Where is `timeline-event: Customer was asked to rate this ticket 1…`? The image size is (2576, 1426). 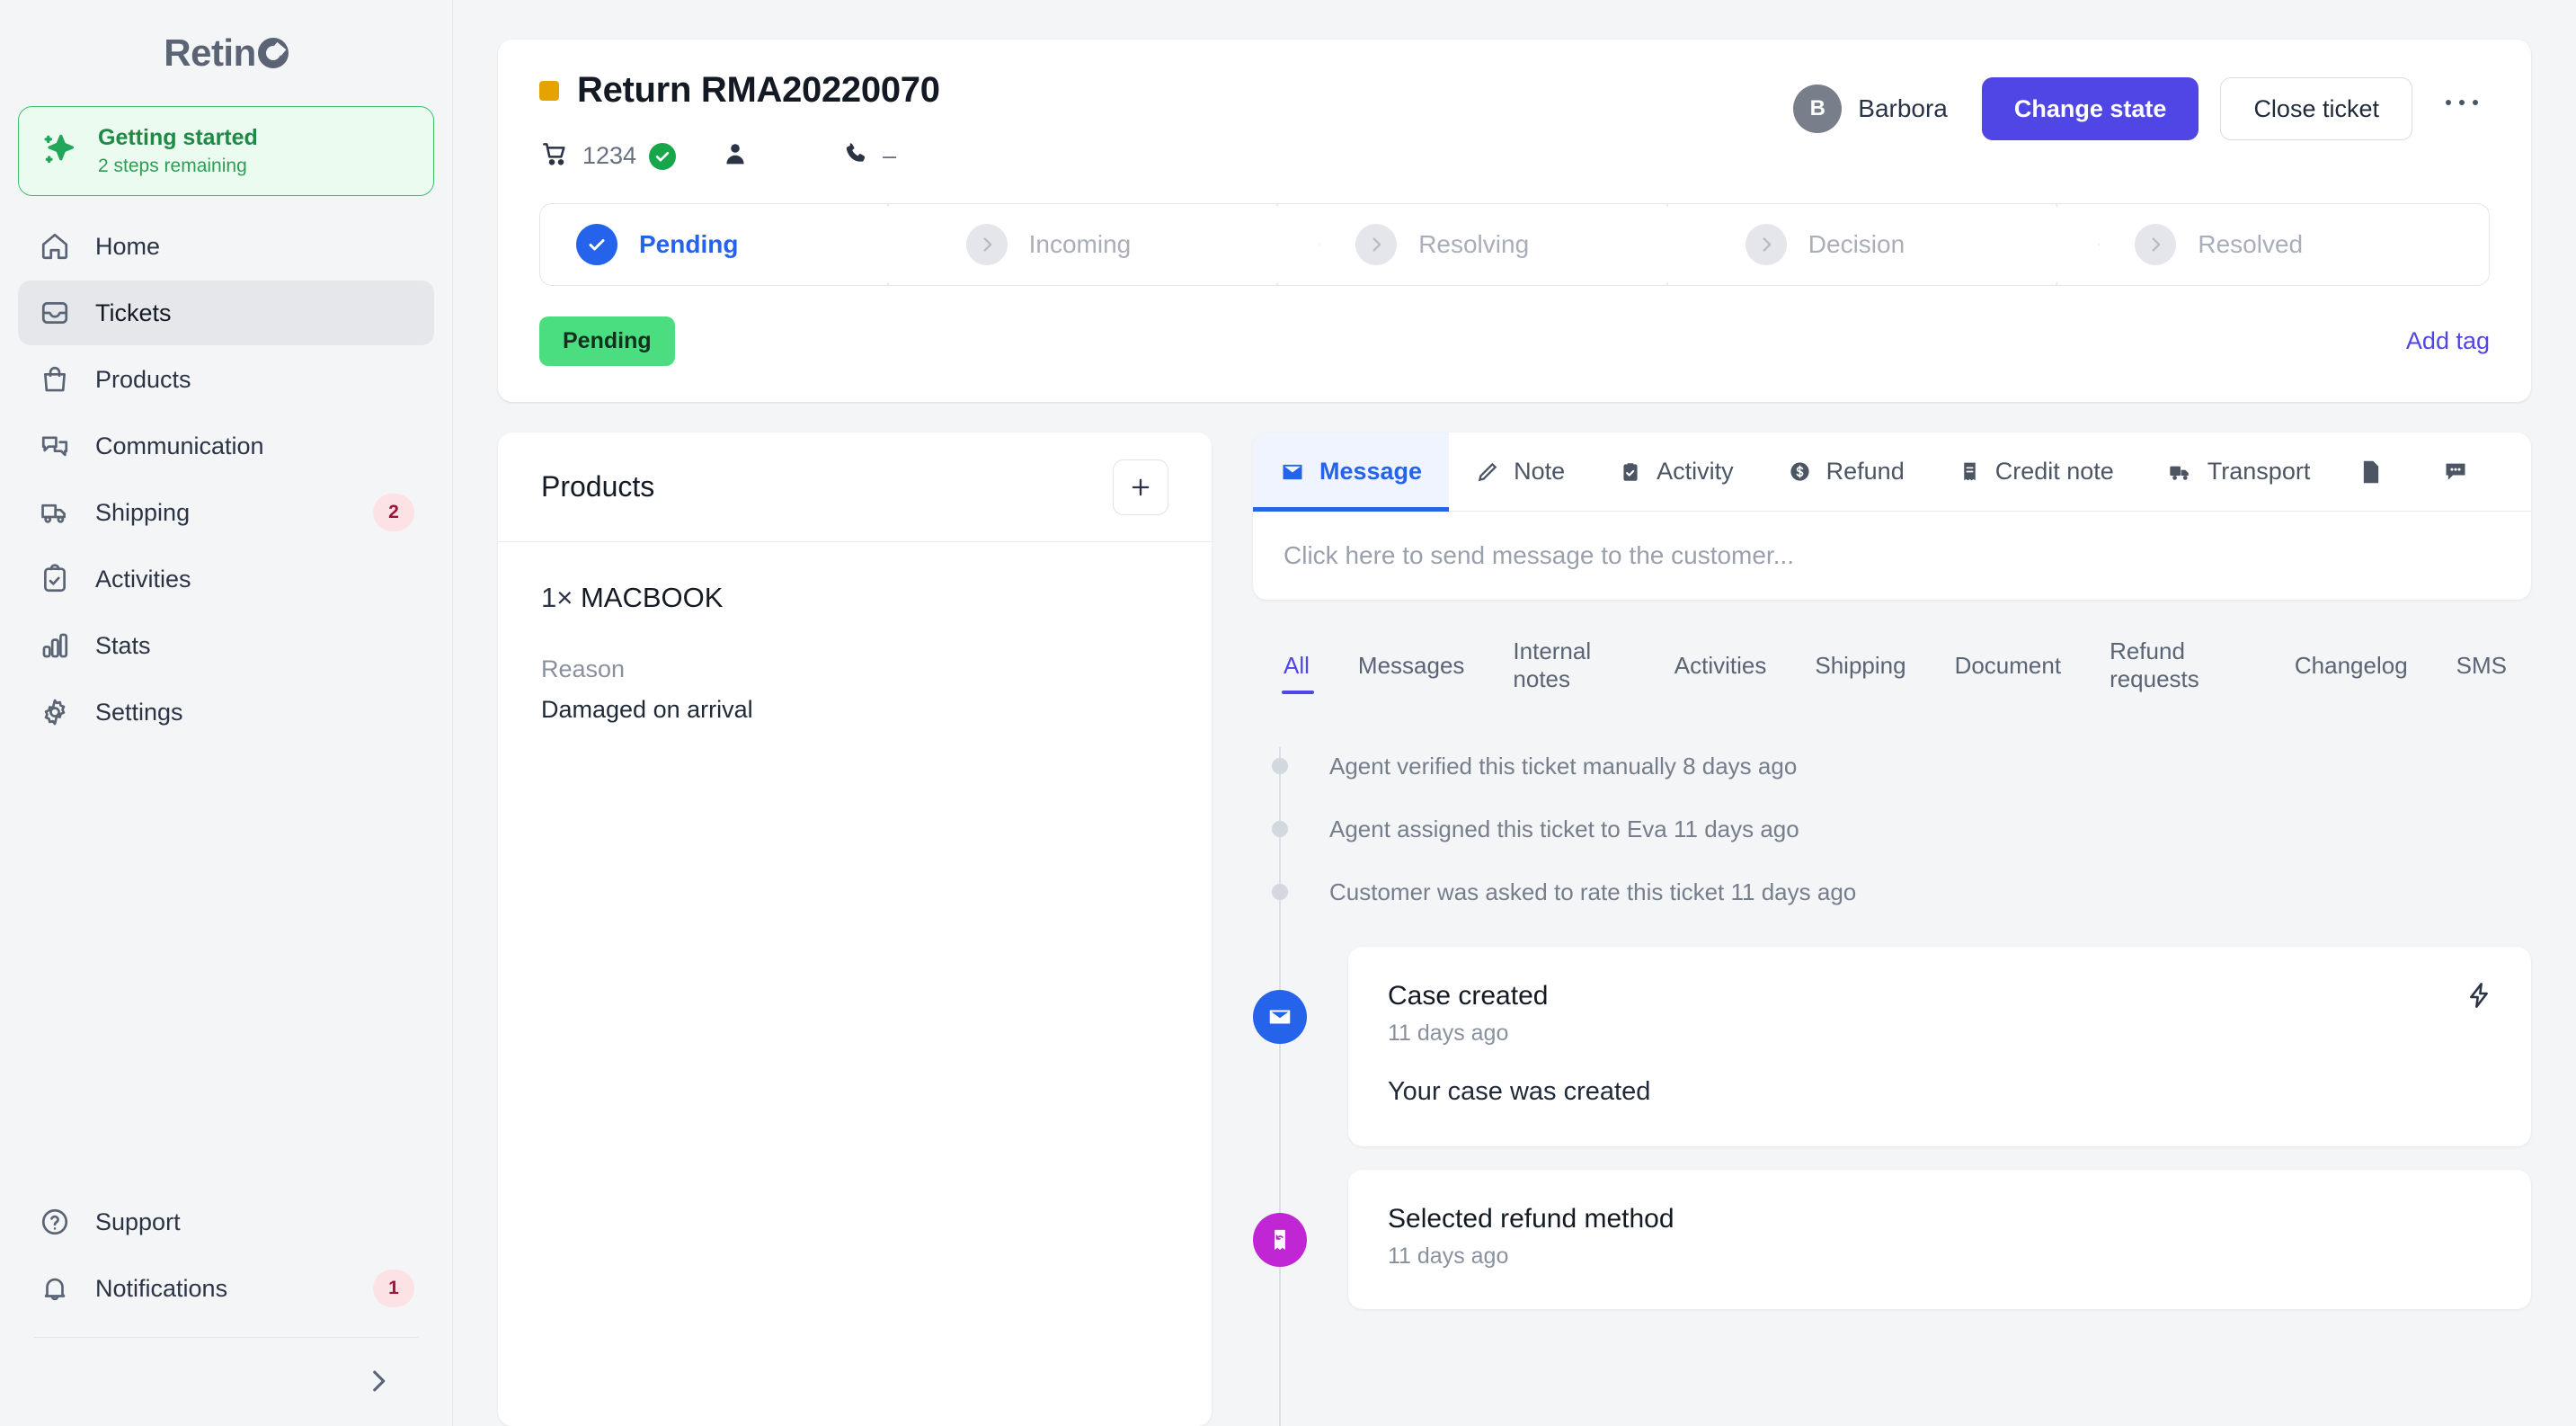
timeline-event: Customer was asked to rate this ticket 1… is located at coordinates (1892, 892).